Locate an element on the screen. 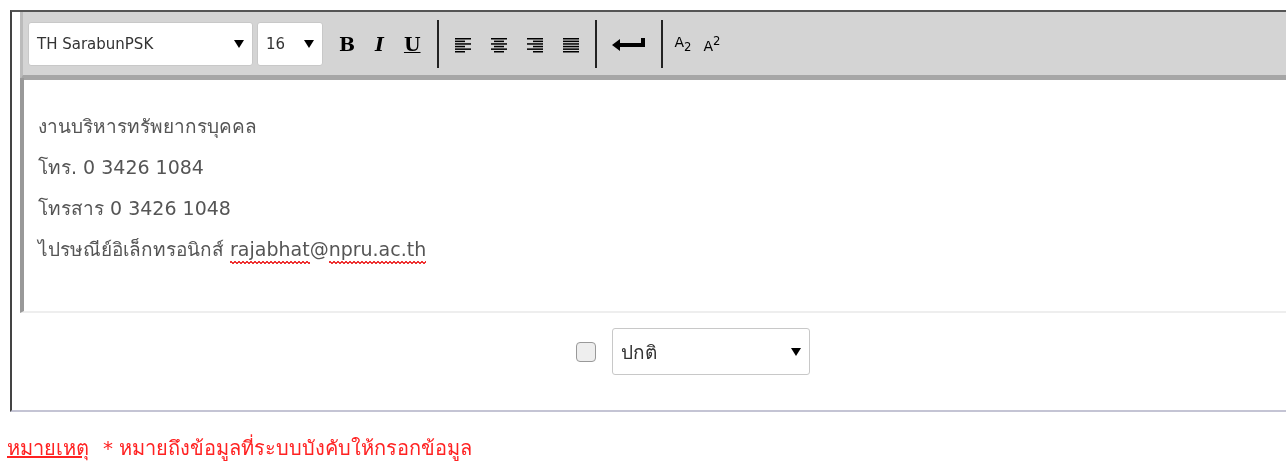 This screenshot has height=474, width=1286. font-select: TH SarabunPSK is located at coordinates (140, 43).